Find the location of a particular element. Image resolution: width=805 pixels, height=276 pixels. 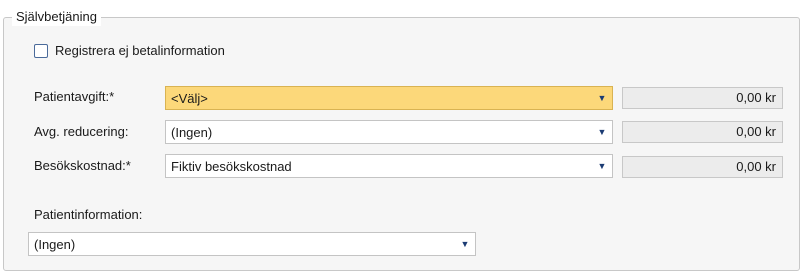

patient-info-label: Patientinformation: is located at coordinates (88, 214).